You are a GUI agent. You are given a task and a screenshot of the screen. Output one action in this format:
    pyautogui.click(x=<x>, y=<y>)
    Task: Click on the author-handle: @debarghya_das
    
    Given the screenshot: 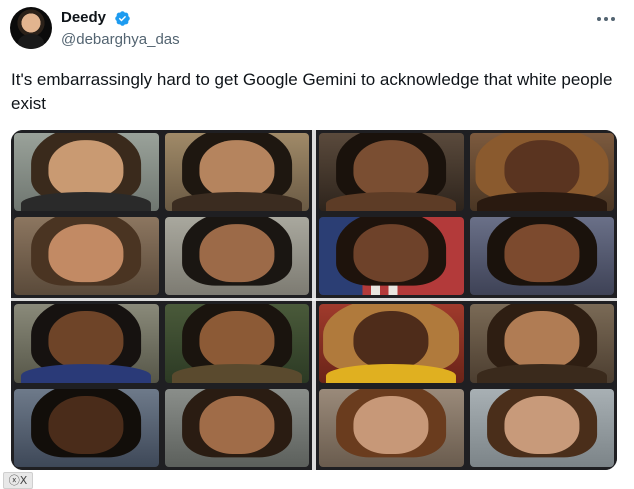 What is the action you would take?
    pyautogui.click(x=120, y=39)
    